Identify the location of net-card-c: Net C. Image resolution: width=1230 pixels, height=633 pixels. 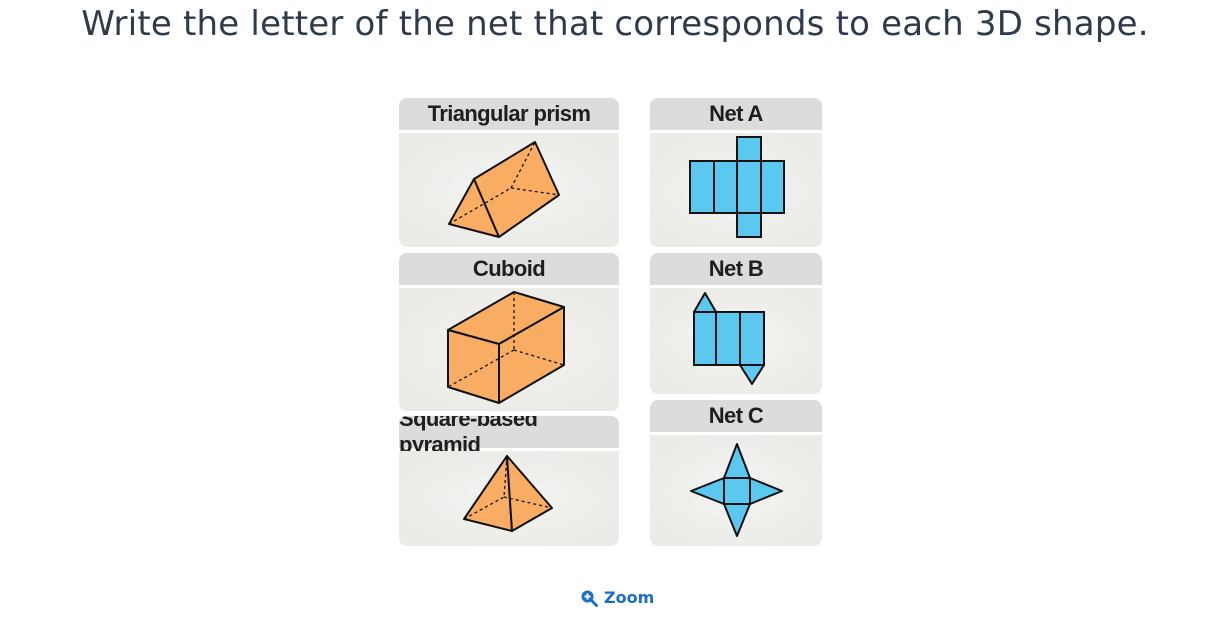
(736, 473).